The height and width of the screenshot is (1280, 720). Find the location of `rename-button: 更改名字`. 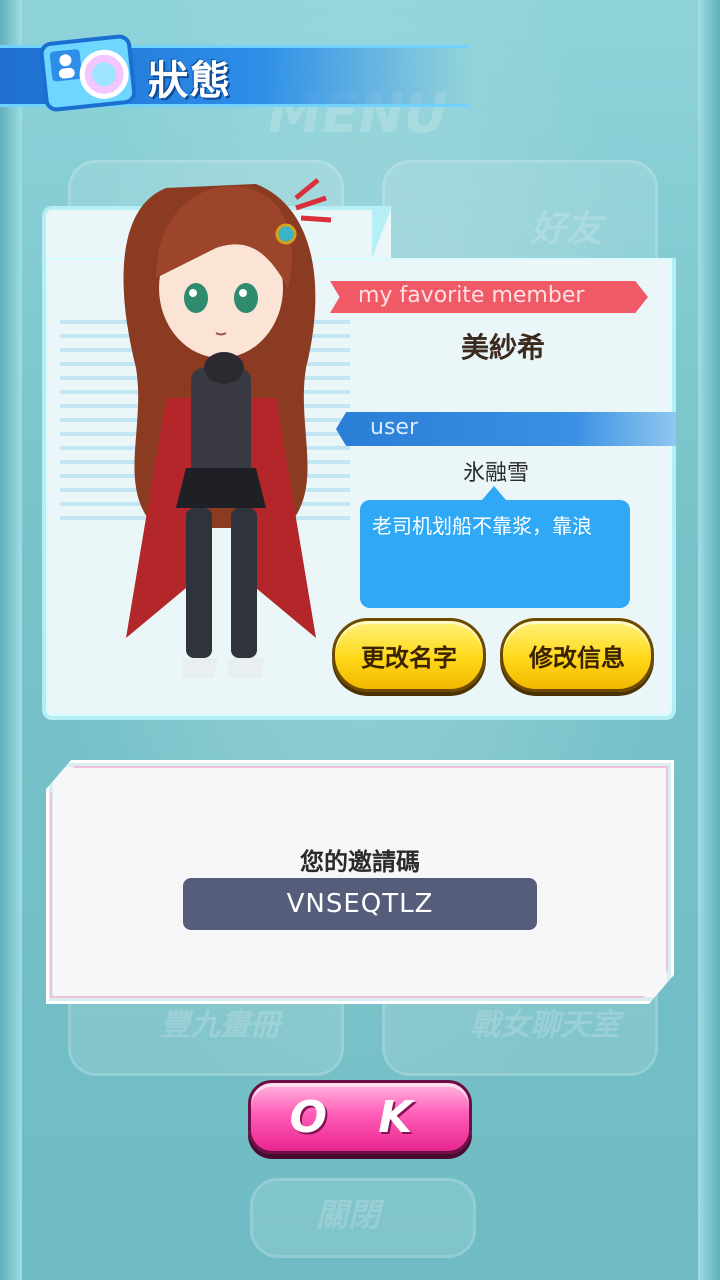

rename-button: 更改名字 is located at coordinates (409, 655).